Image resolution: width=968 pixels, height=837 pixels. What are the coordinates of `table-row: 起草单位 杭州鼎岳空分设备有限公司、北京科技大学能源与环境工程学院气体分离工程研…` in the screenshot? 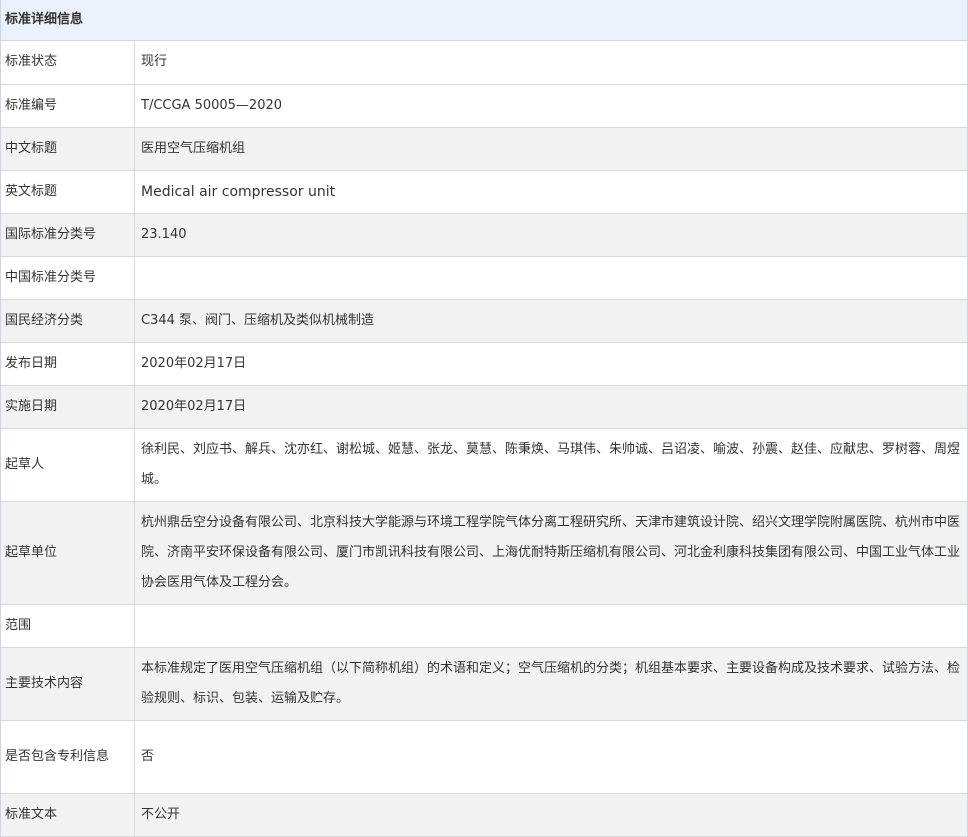 It's located at (484, 553).